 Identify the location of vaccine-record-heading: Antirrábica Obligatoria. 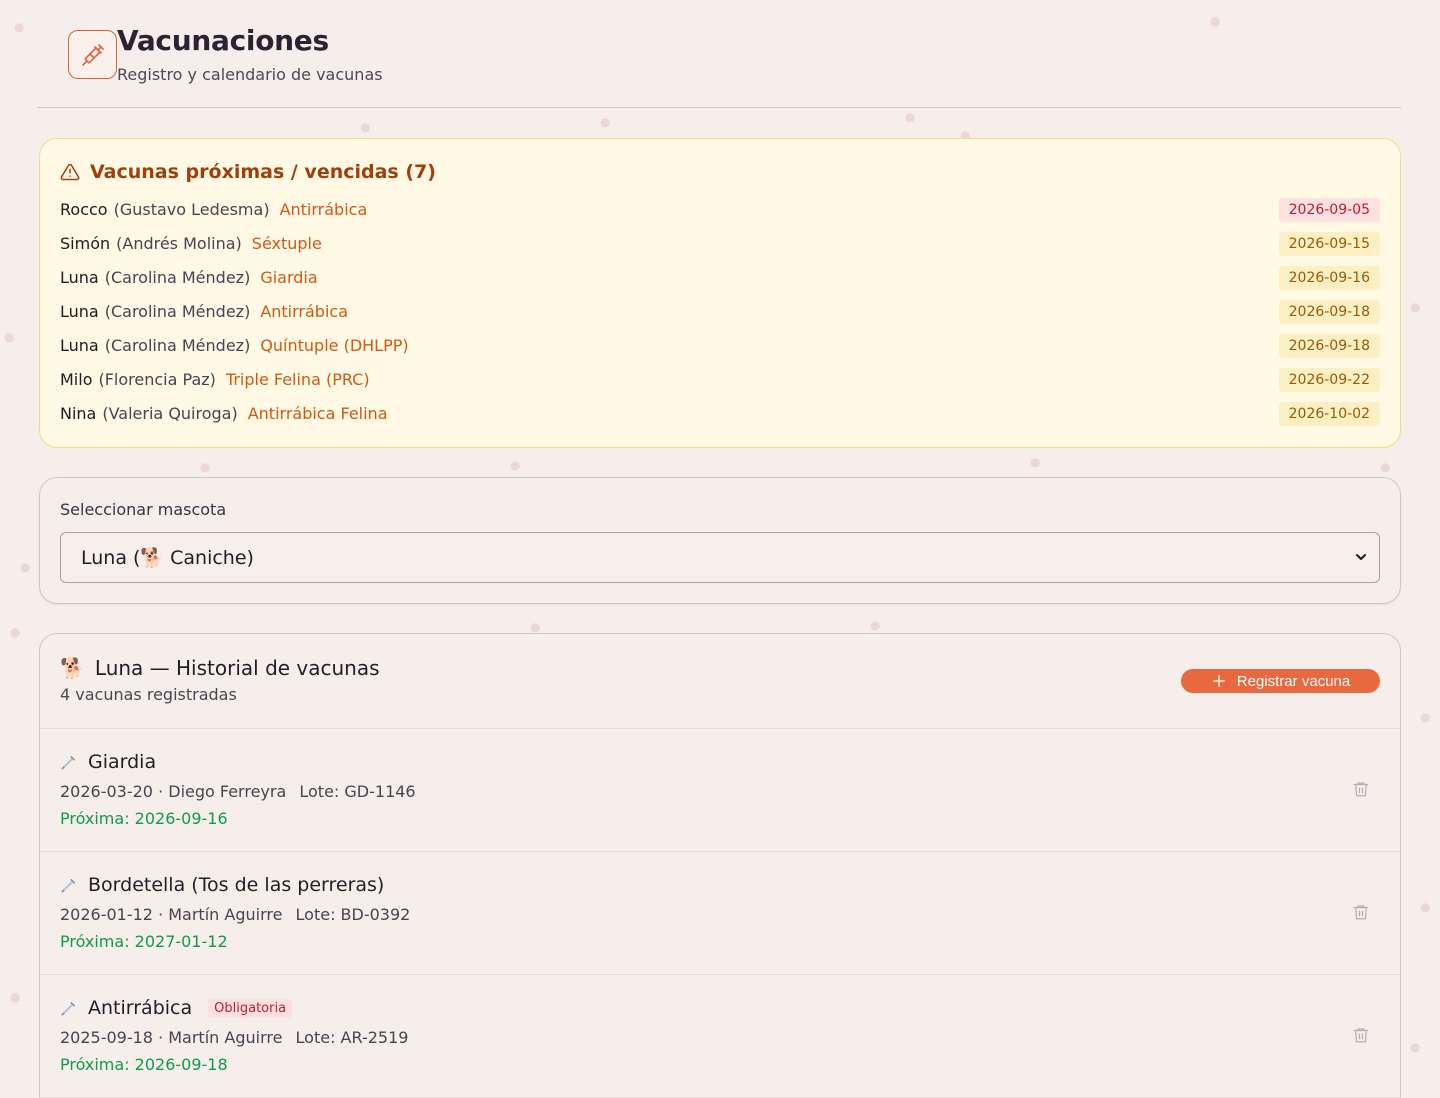
(176, 1008).